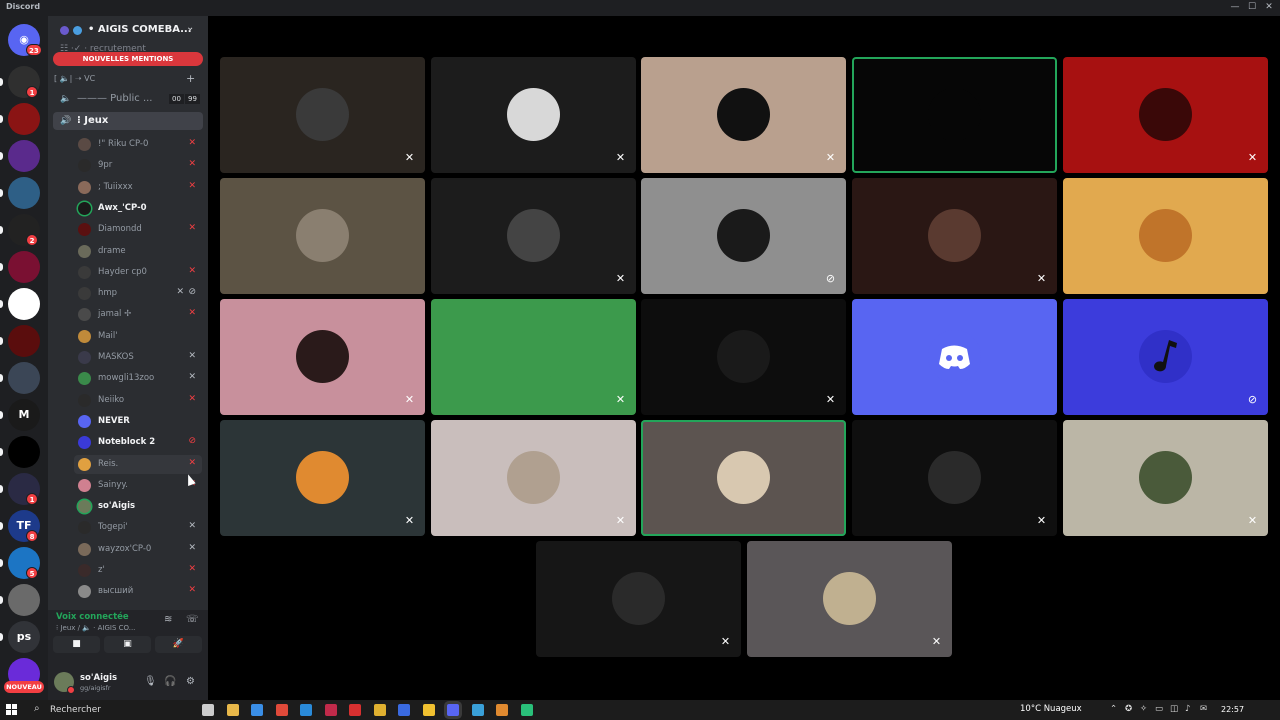  What do you see at coordinates (178, 644) in the screenshot?
I see `activity-button: 🚀` at bounding box center [178, 644].